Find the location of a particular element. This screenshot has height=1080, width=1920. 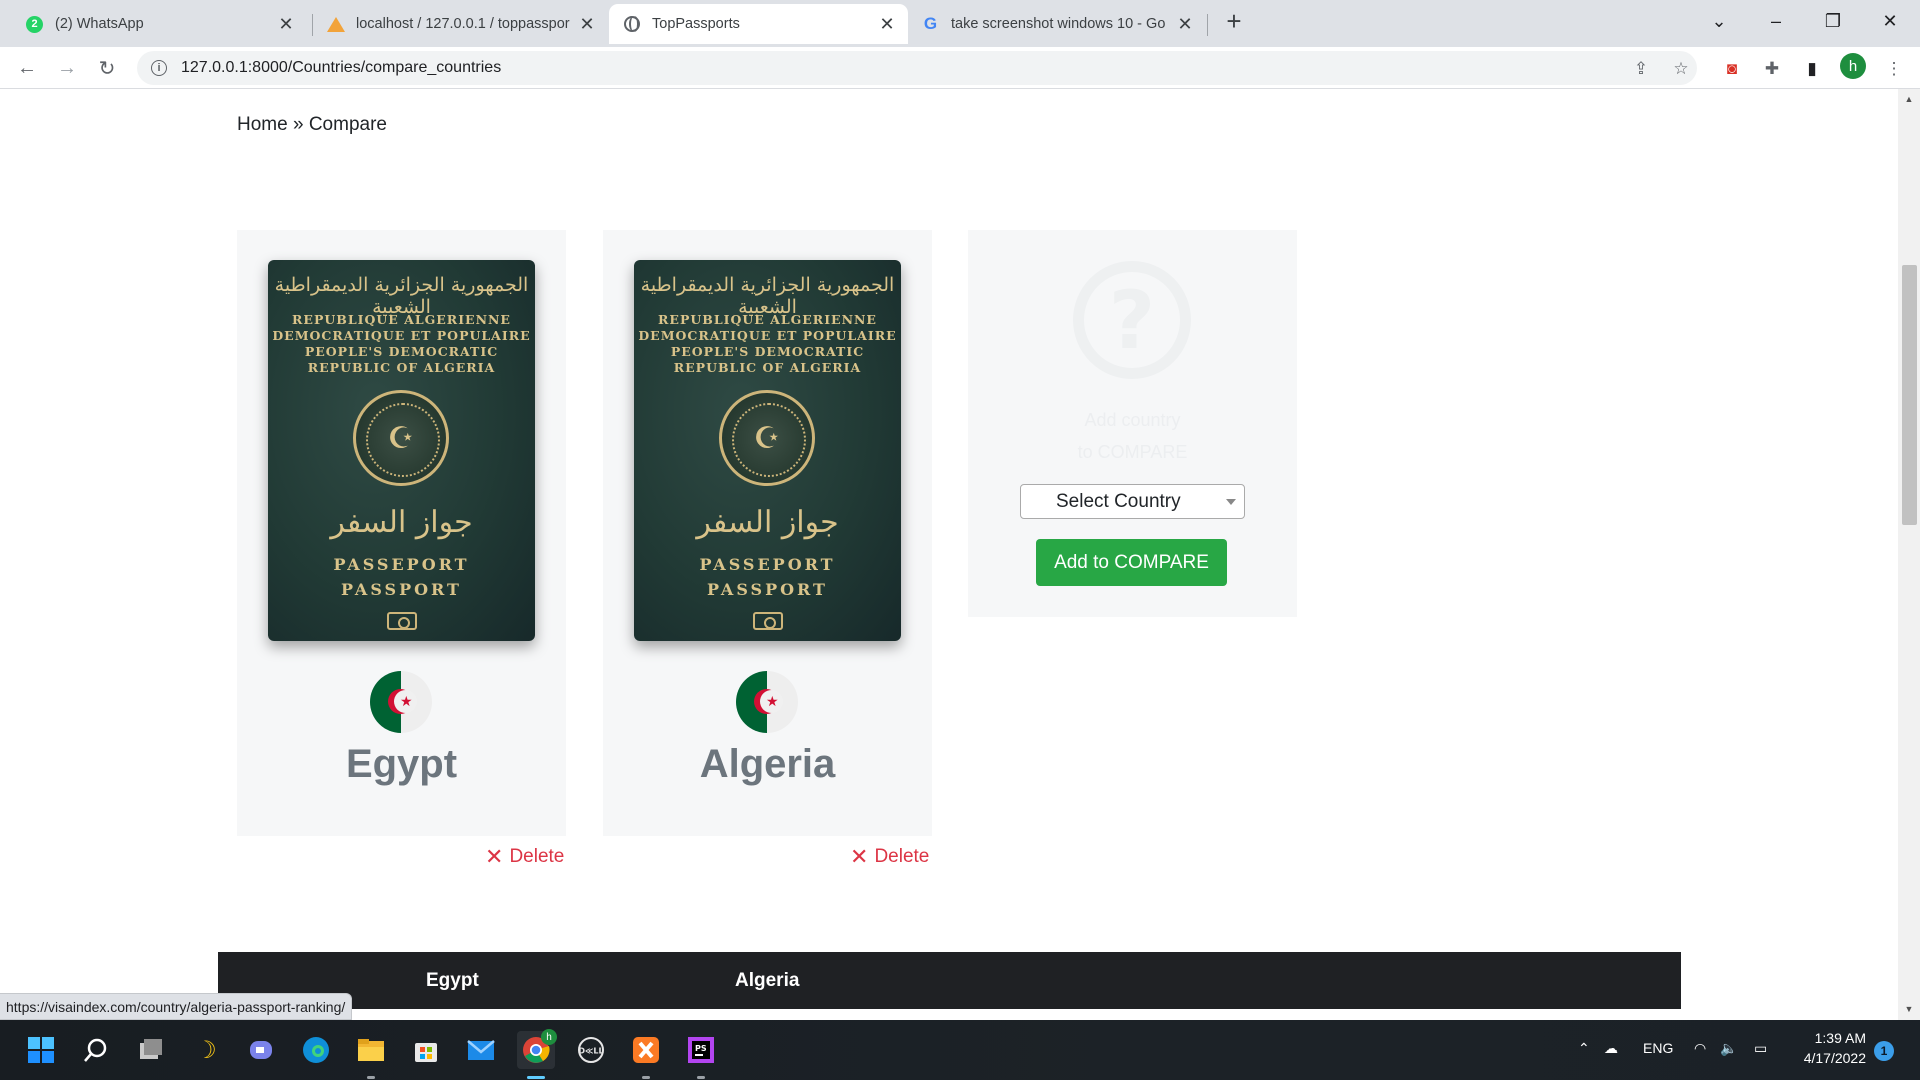

chrome-icon: h is located at coordinates (537, 1049).